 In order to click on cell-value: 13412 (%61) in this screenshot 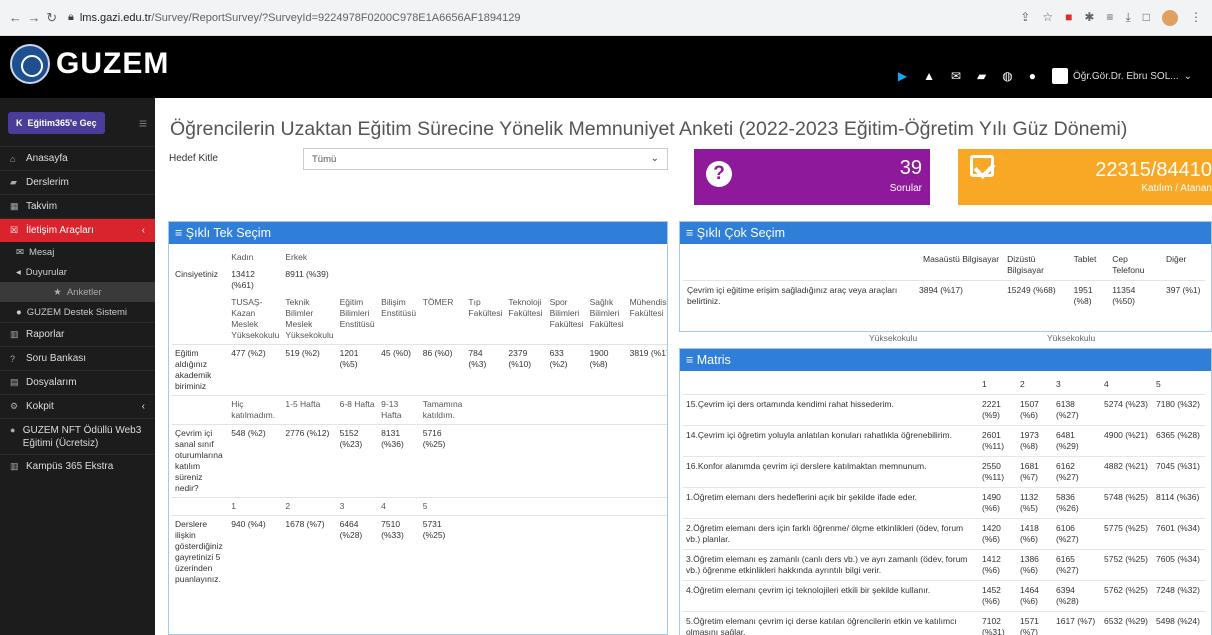, I will do `click(243, 279)`.